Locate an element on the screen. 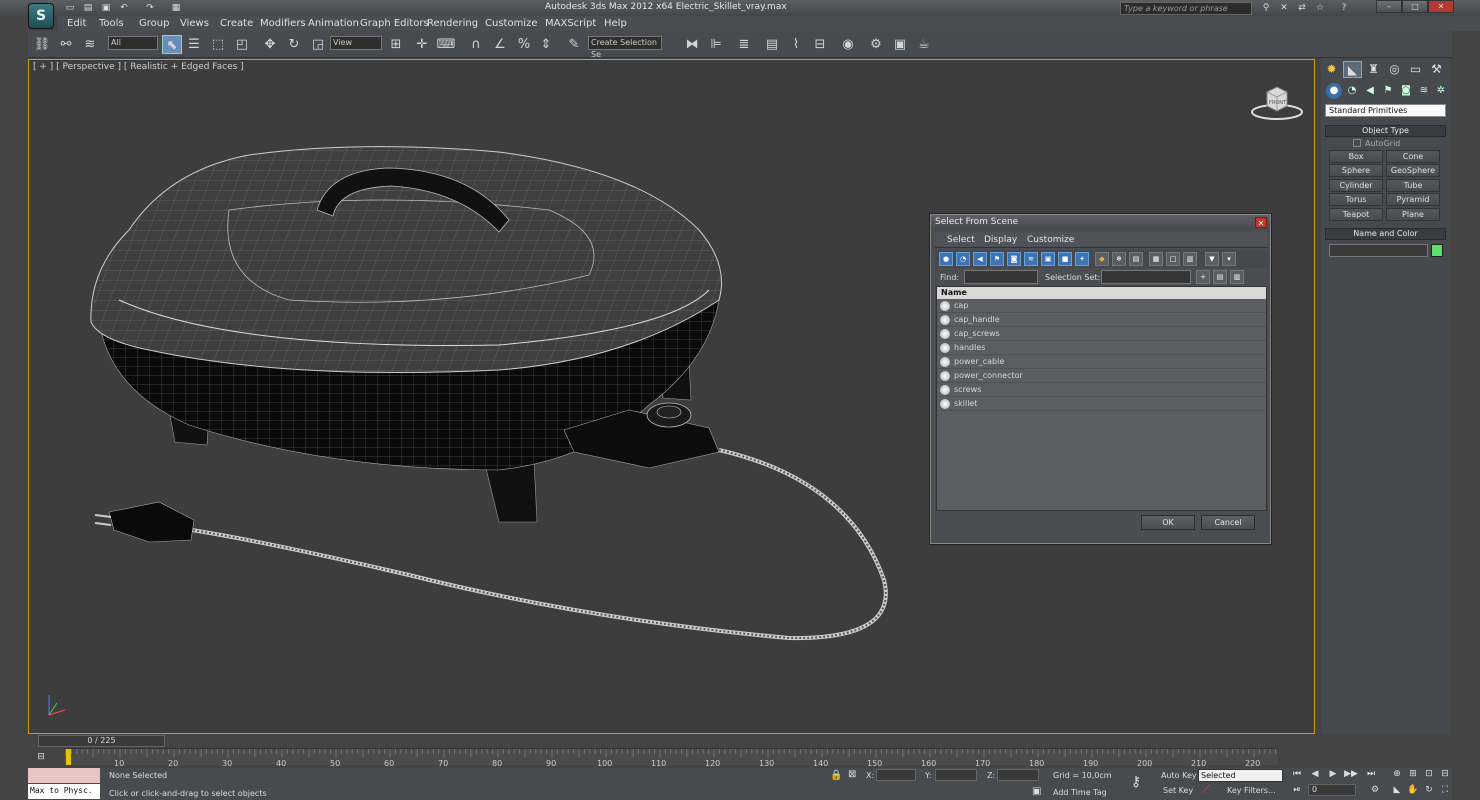 This screenshot has width=1480, height=800. hierarchy-tab-icon: ♜ is located at coordinates (1373, 69).